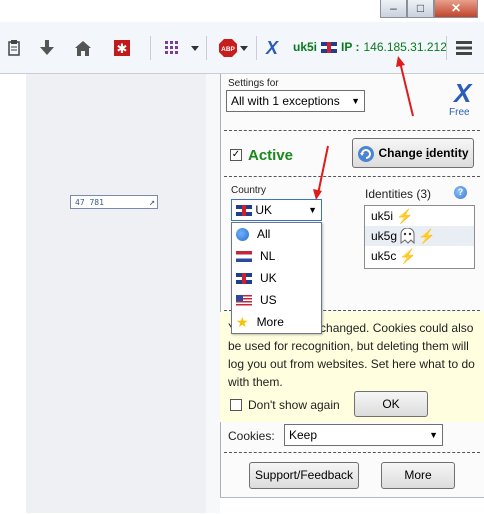  I want to click on red-arrow-ip, so click(406, 89).